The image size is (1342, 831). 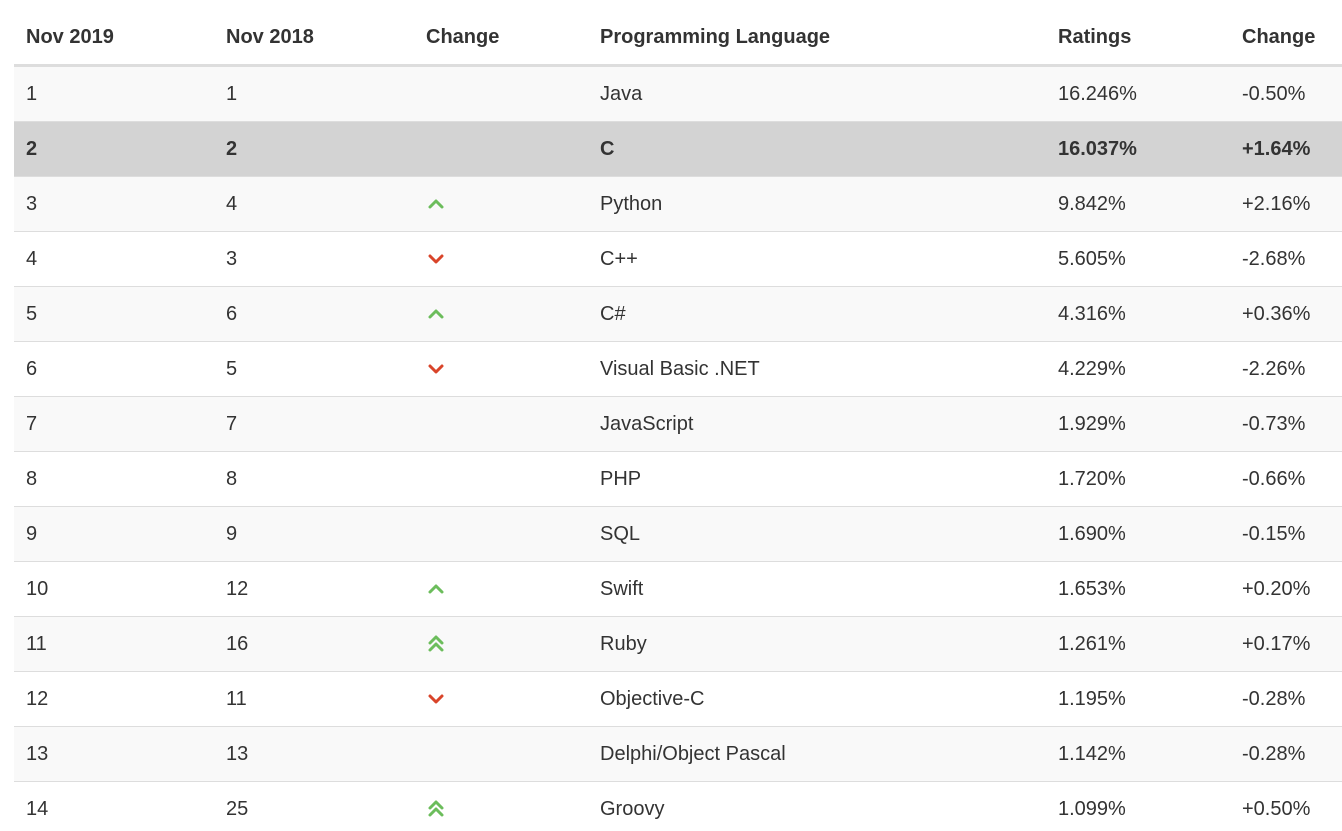 What do you see at coordinates (1138, 369) in the screenshot?
I see `rating-cell: 4.229%` at bounding box center [1138, 369].